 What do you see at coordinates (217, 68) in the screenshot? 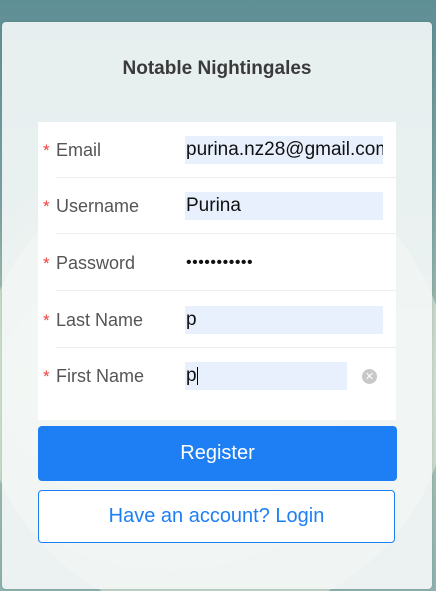
I see `page-title: Notable Nightingales` at bounding box center [217, 68].